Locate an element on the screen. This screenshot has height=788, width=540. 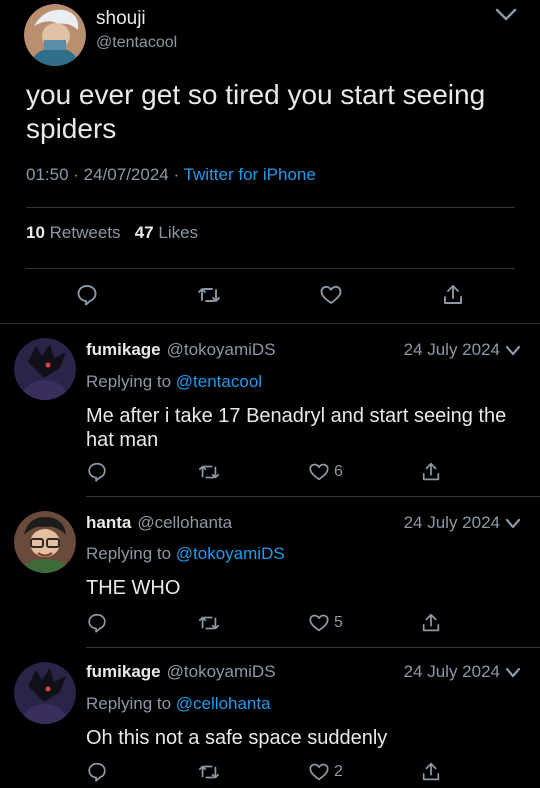
likes-count: 47 is located at coordinates (144, 232).